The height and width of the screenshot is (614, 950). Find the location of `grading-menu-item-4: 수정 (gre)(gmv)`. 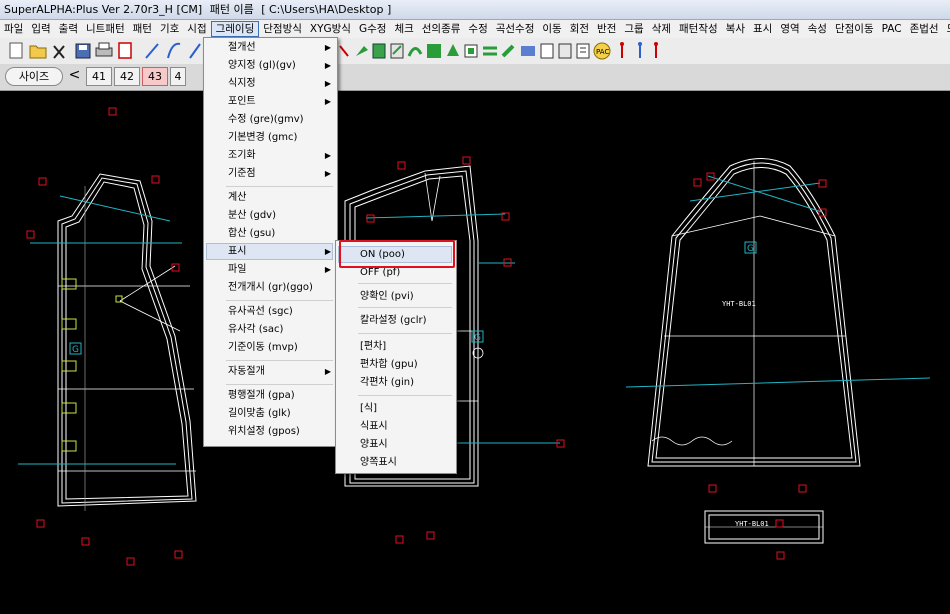

grading-menu-item-4: 수정 (gre)(gmv) is located at coordinates (266, 120).